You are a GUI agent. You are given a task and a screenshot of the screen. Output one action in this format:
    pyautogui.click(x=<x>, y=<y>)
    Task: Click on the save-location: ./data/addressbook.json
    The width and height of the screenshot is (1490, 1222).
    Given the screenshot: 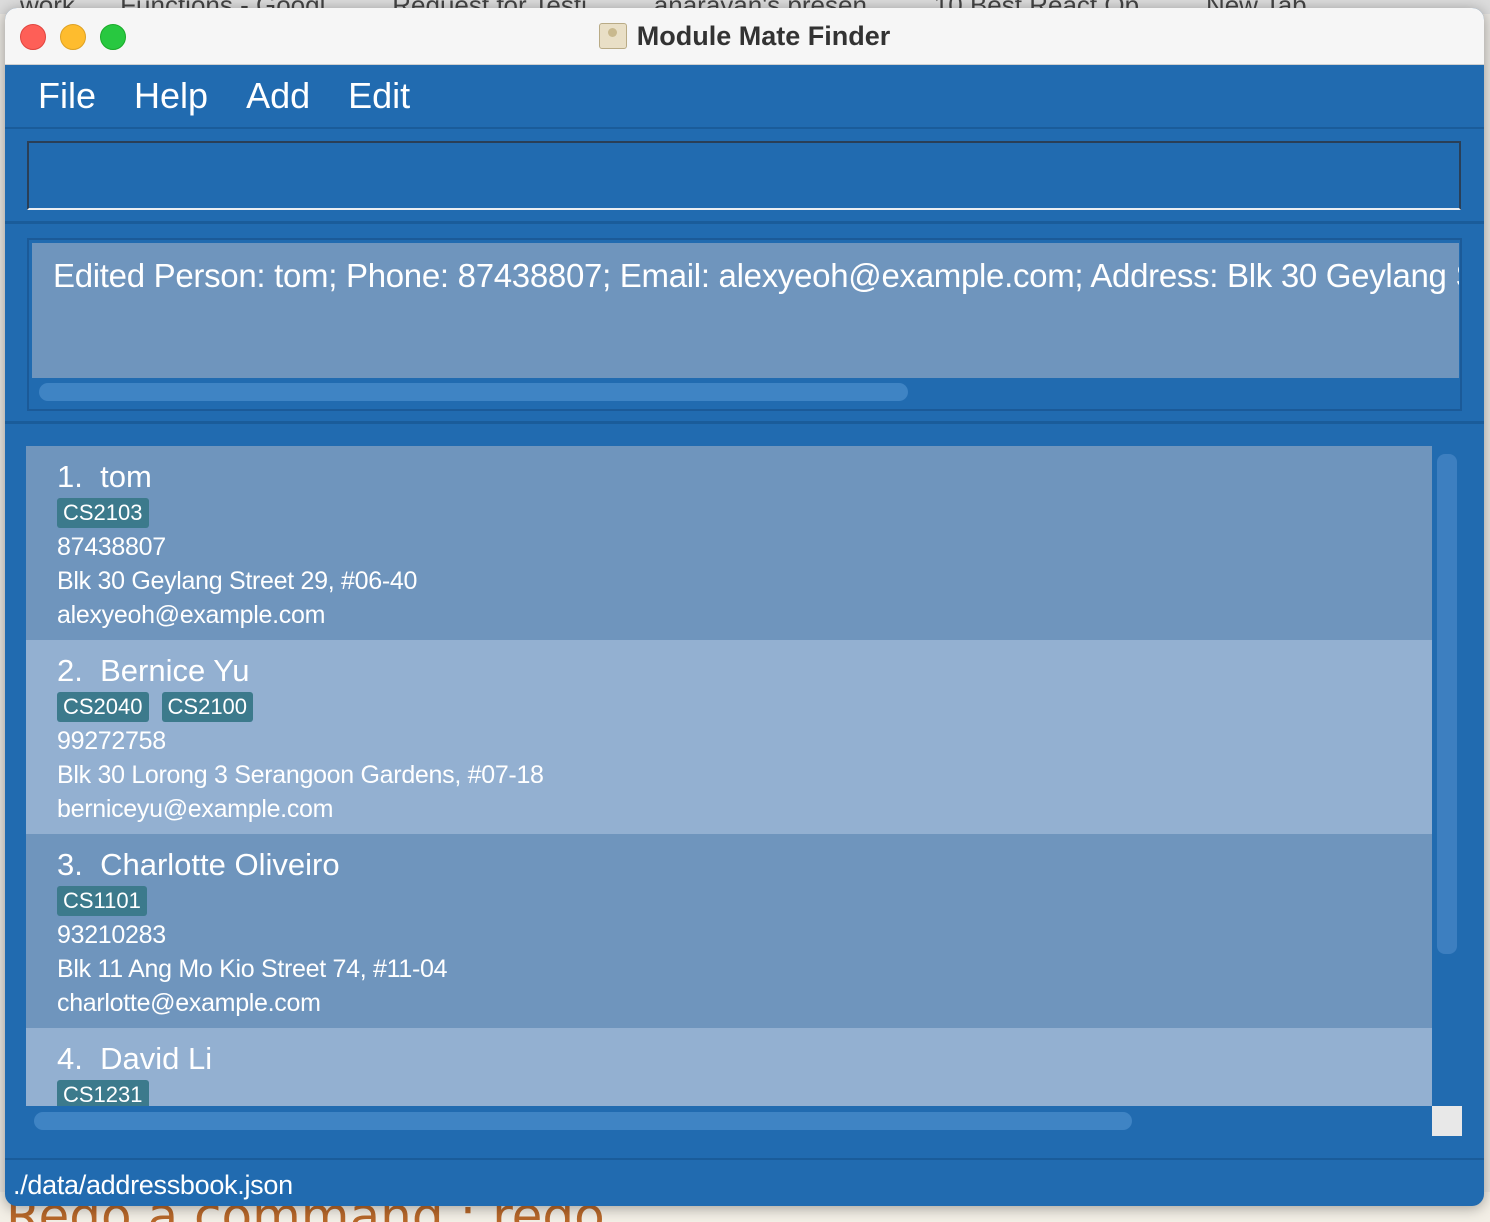 What is the action you would take?
    pyautogui.click(x=153, y=1185)
    